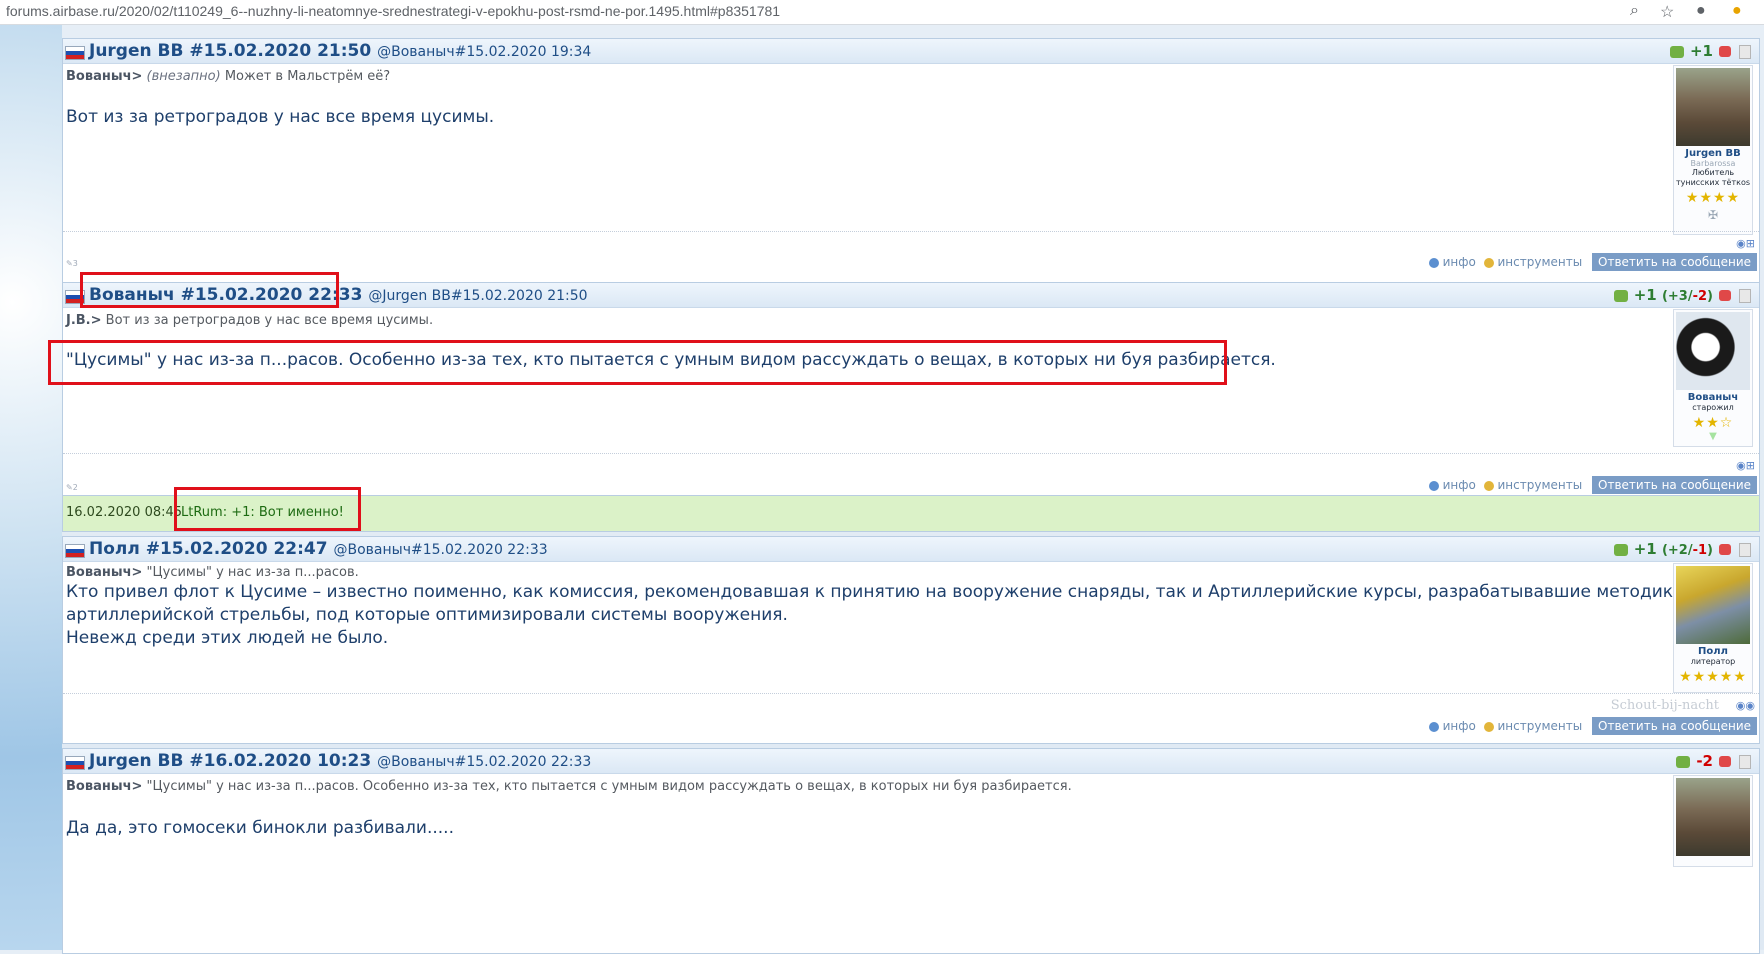 The image size is (1764, 954). I want to click on page-background-art, so click(31, 487).